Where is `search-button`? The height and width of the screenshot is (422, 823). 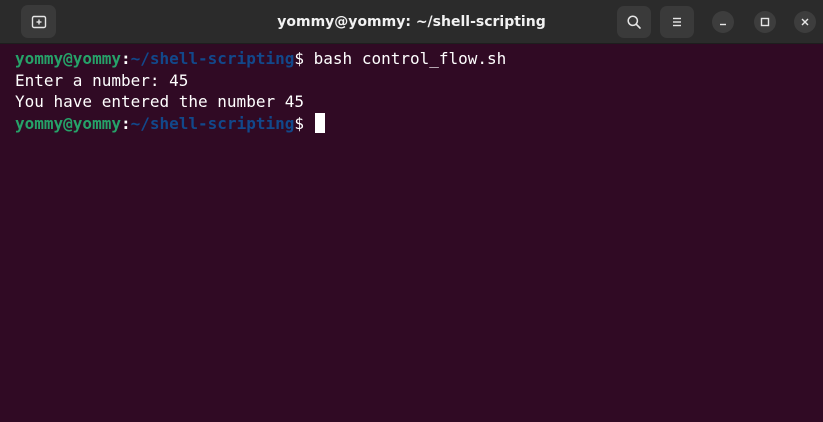
search-button is located at coordinates (634, 22).